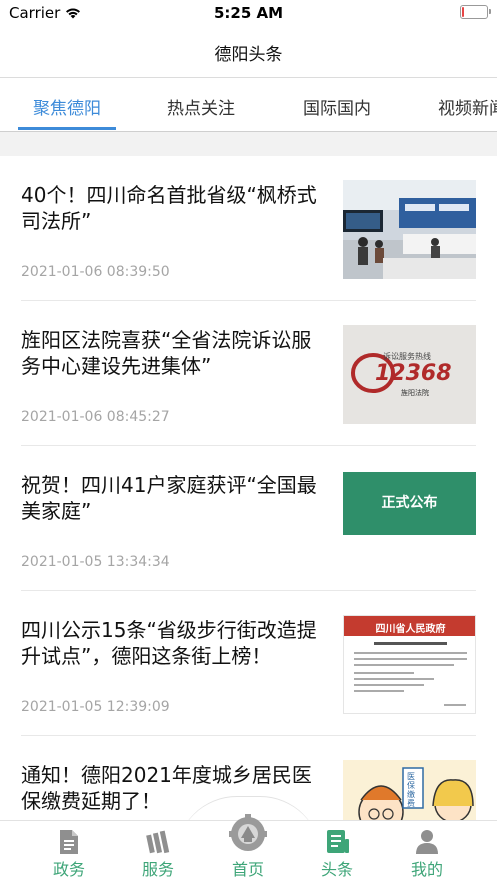 The width and height of the screenshot is (497, 884). What do you see at coordinates (247, 869) in the screenshot?
I see `tabbar-label: 首页` at bounding box center [247, 869].